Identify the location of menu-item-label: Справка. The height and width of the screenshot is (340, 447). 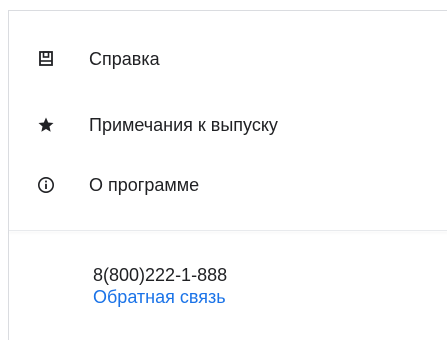
(124, 58).